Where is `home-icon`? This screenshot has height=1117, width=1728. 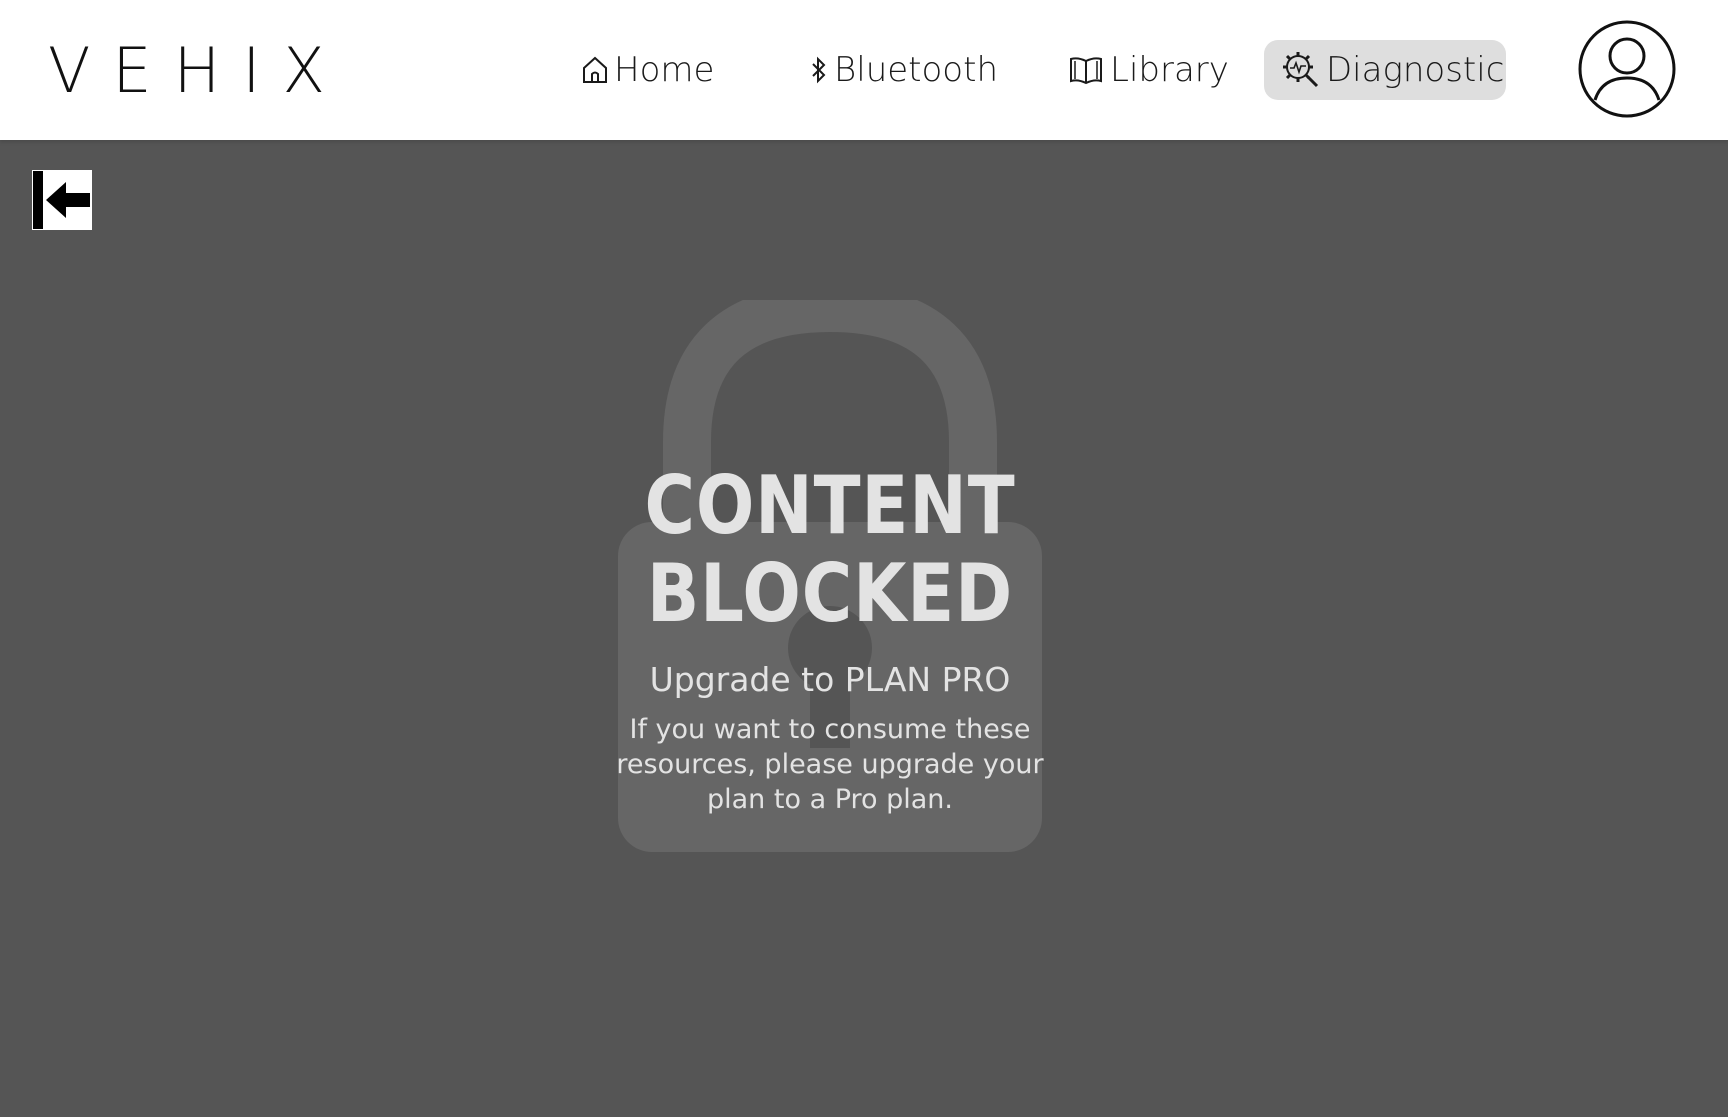 home-icon is located at coordinates (595, 70).